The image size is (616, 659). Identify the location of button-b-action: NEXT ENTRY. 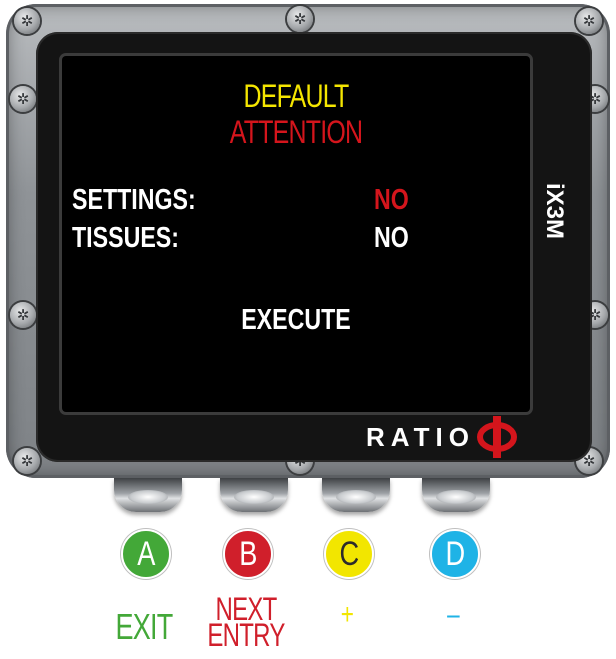
(246, 622).